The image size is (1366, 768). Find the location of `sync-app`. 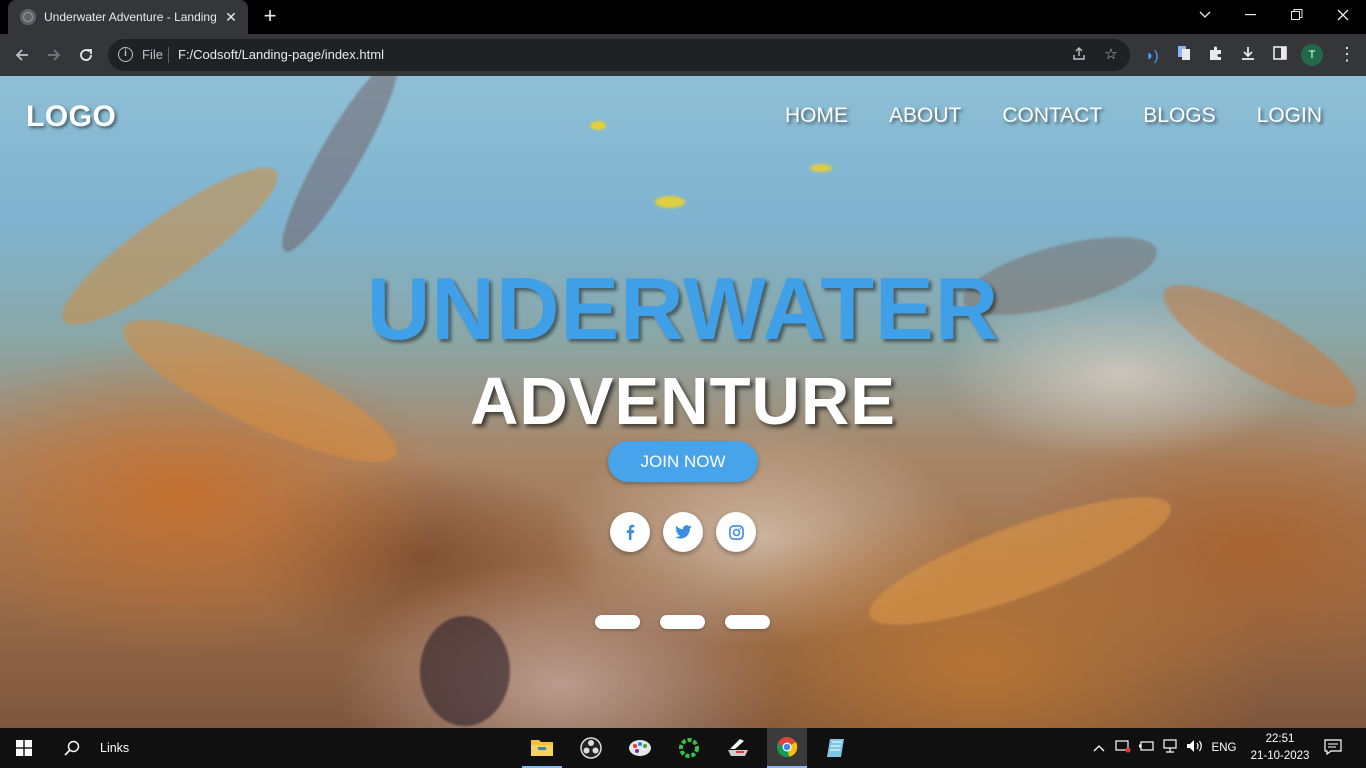

sync-app is located at coordinates (689, 748).